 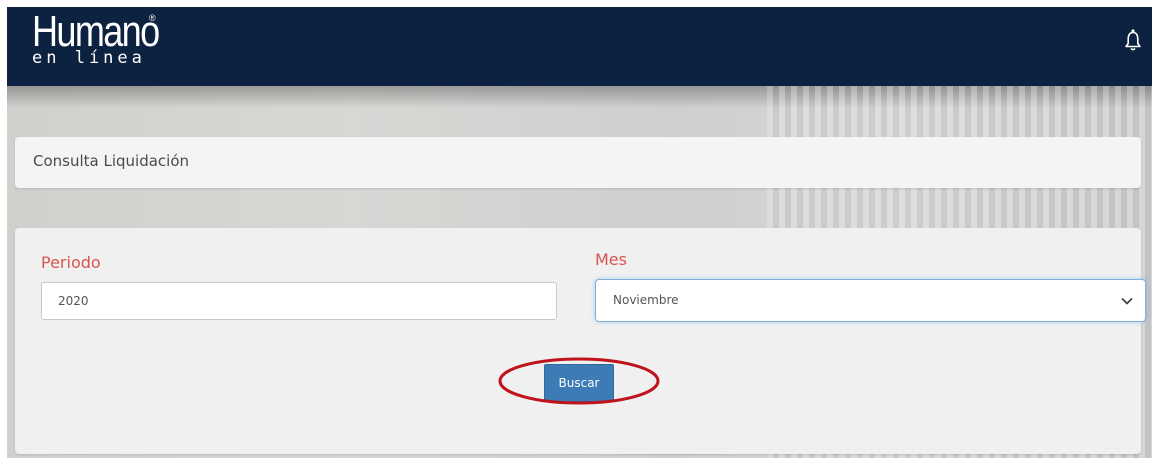 I want to click on mes-selected-value: Noviembre, so click(x=646, y=300).